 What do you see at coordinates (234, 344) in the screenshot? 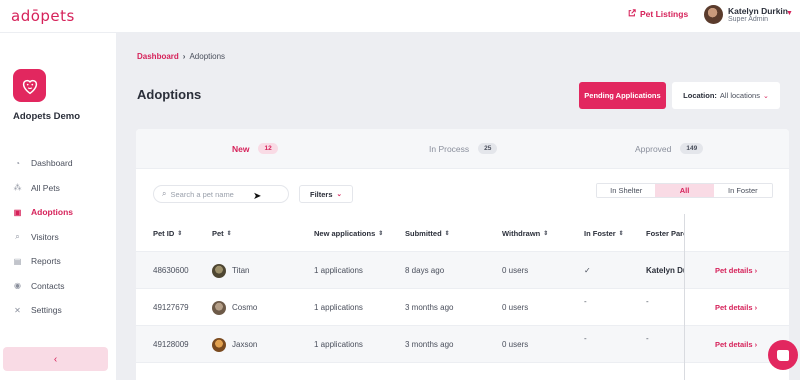
I see `pet-cell: Jaxson` at bounding box center [234, 344].